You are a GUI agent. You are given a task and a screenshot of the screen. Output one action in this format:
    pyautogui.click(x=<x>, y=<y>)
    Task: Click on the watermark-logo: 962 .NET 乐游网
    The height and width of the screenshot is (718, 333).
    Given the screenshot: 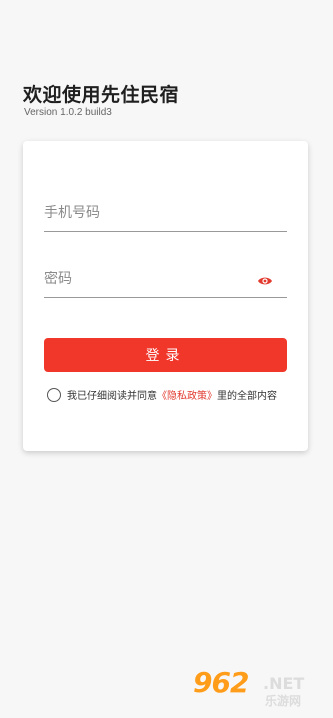 What is the action you would take?
    pyautogui.click(x=259, y=688)
    